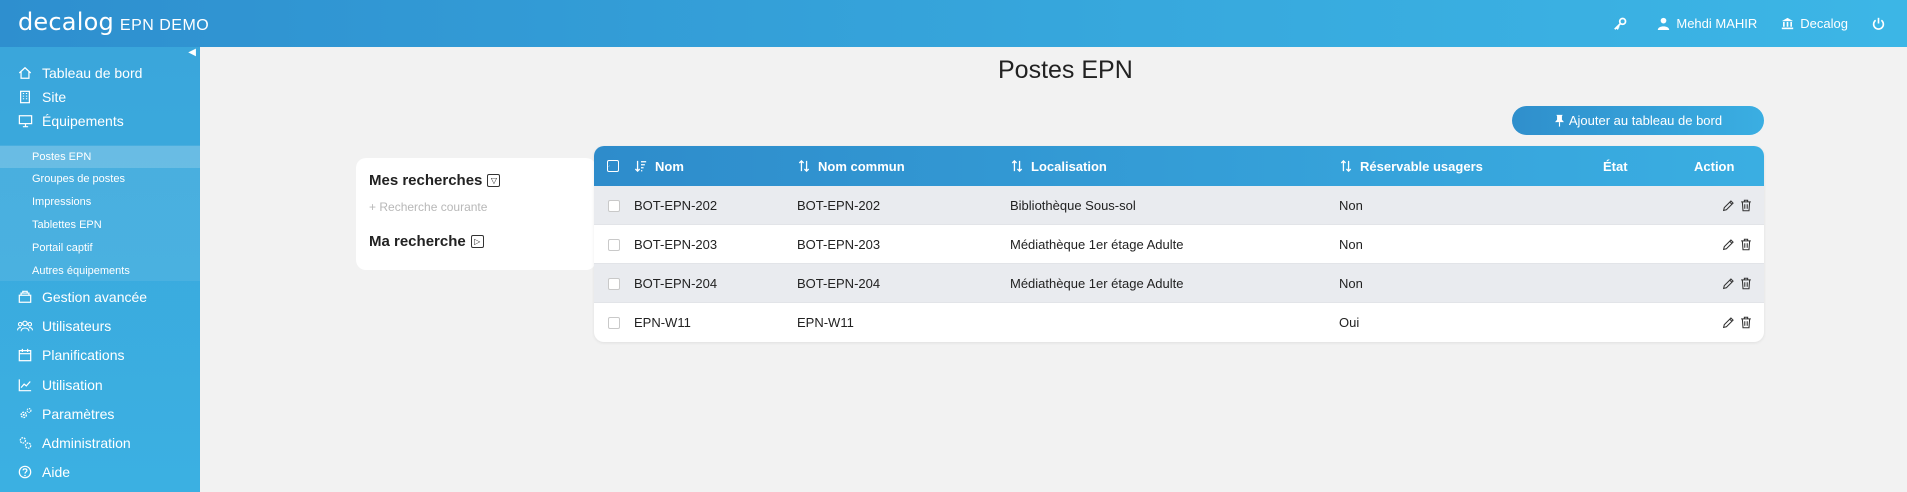 This screenshot has width=1907, height=492. Describe the element at coordinates (676, 244) in the screenshot. I see `cell-nom: BOT-EPN-203` at that location.